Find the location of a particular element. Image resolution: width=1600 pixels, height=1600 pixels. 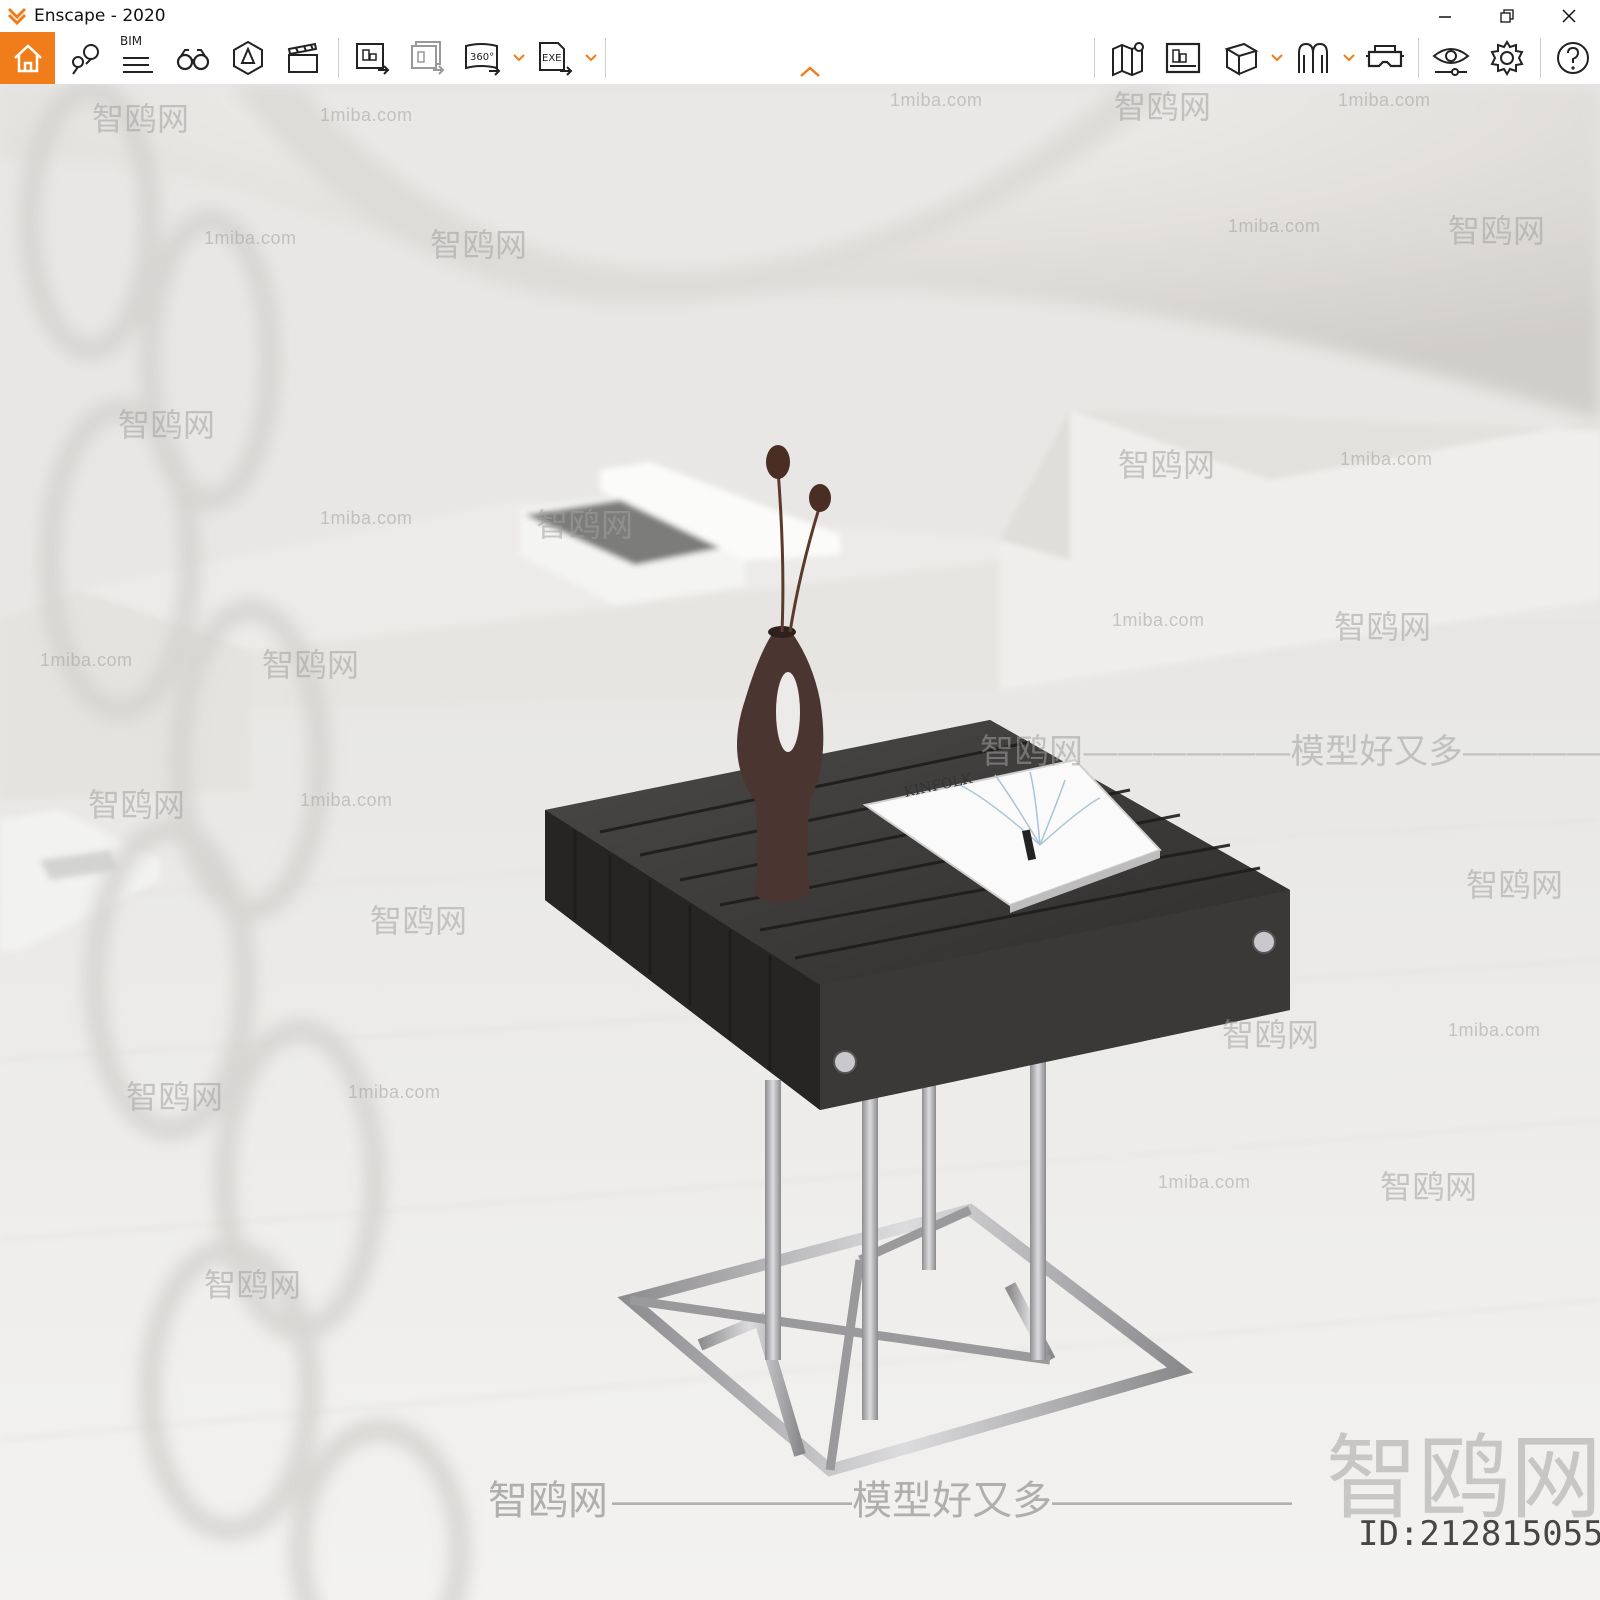

exe-export-dropdown is located at coordinates (591, 58).